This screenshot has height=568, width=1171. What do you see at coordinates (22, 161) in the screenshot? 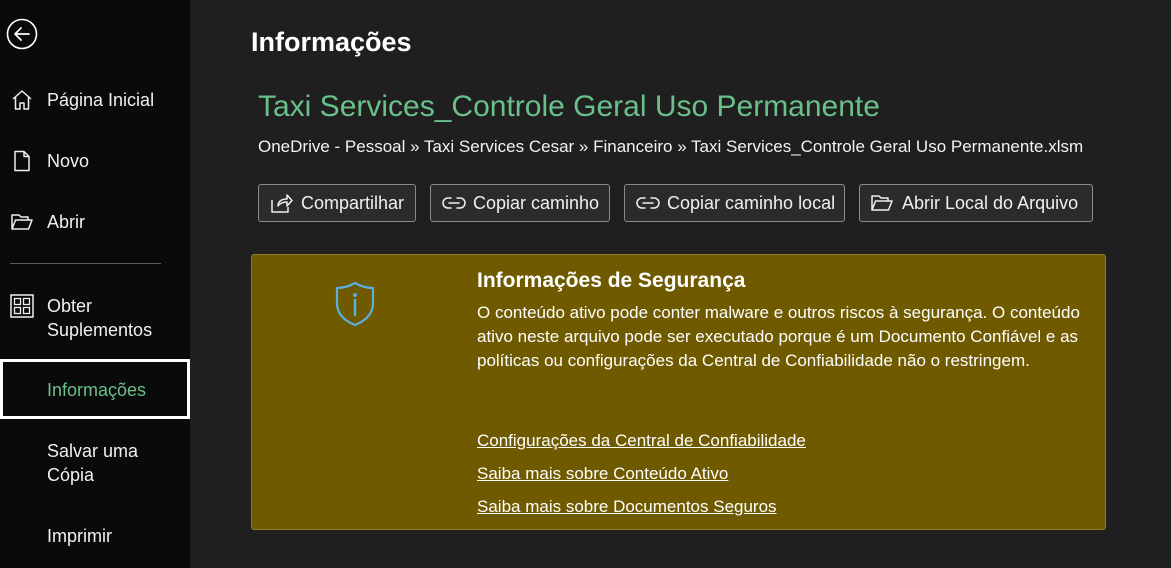
I see `new-document-icon` at bounding box center [22, 161].